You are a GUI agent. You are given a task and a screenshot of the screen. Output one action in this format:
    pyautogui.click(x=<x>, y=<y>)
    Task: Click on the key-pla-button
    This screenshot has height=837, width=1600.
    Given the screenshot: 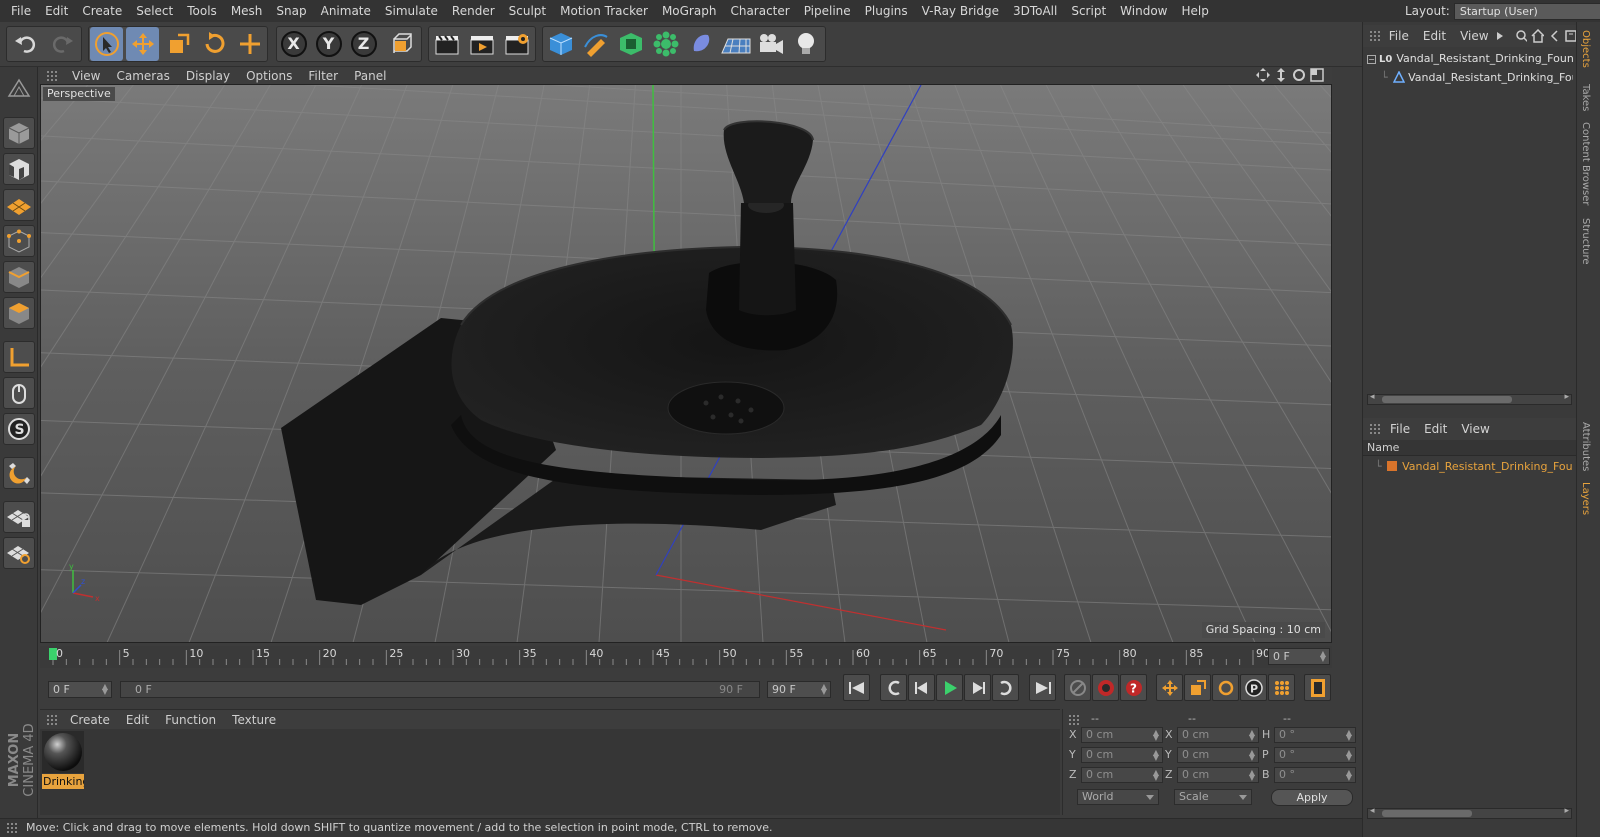 What is the action you would take?
    pyautogui.click(x=1281, y=687)
    